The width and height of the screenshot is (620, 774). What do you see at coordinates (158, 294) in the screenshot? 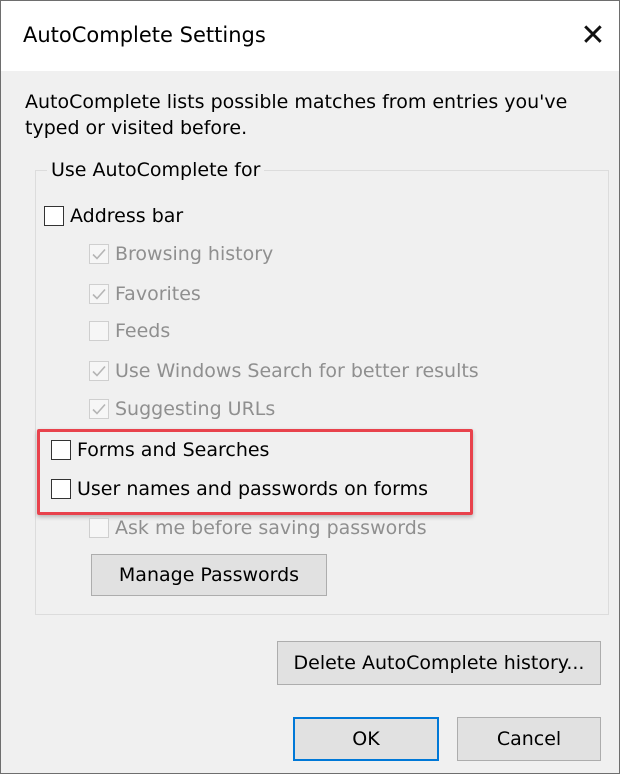
I see `checkbox-label: Favorites` at bounding box center [158, 294].